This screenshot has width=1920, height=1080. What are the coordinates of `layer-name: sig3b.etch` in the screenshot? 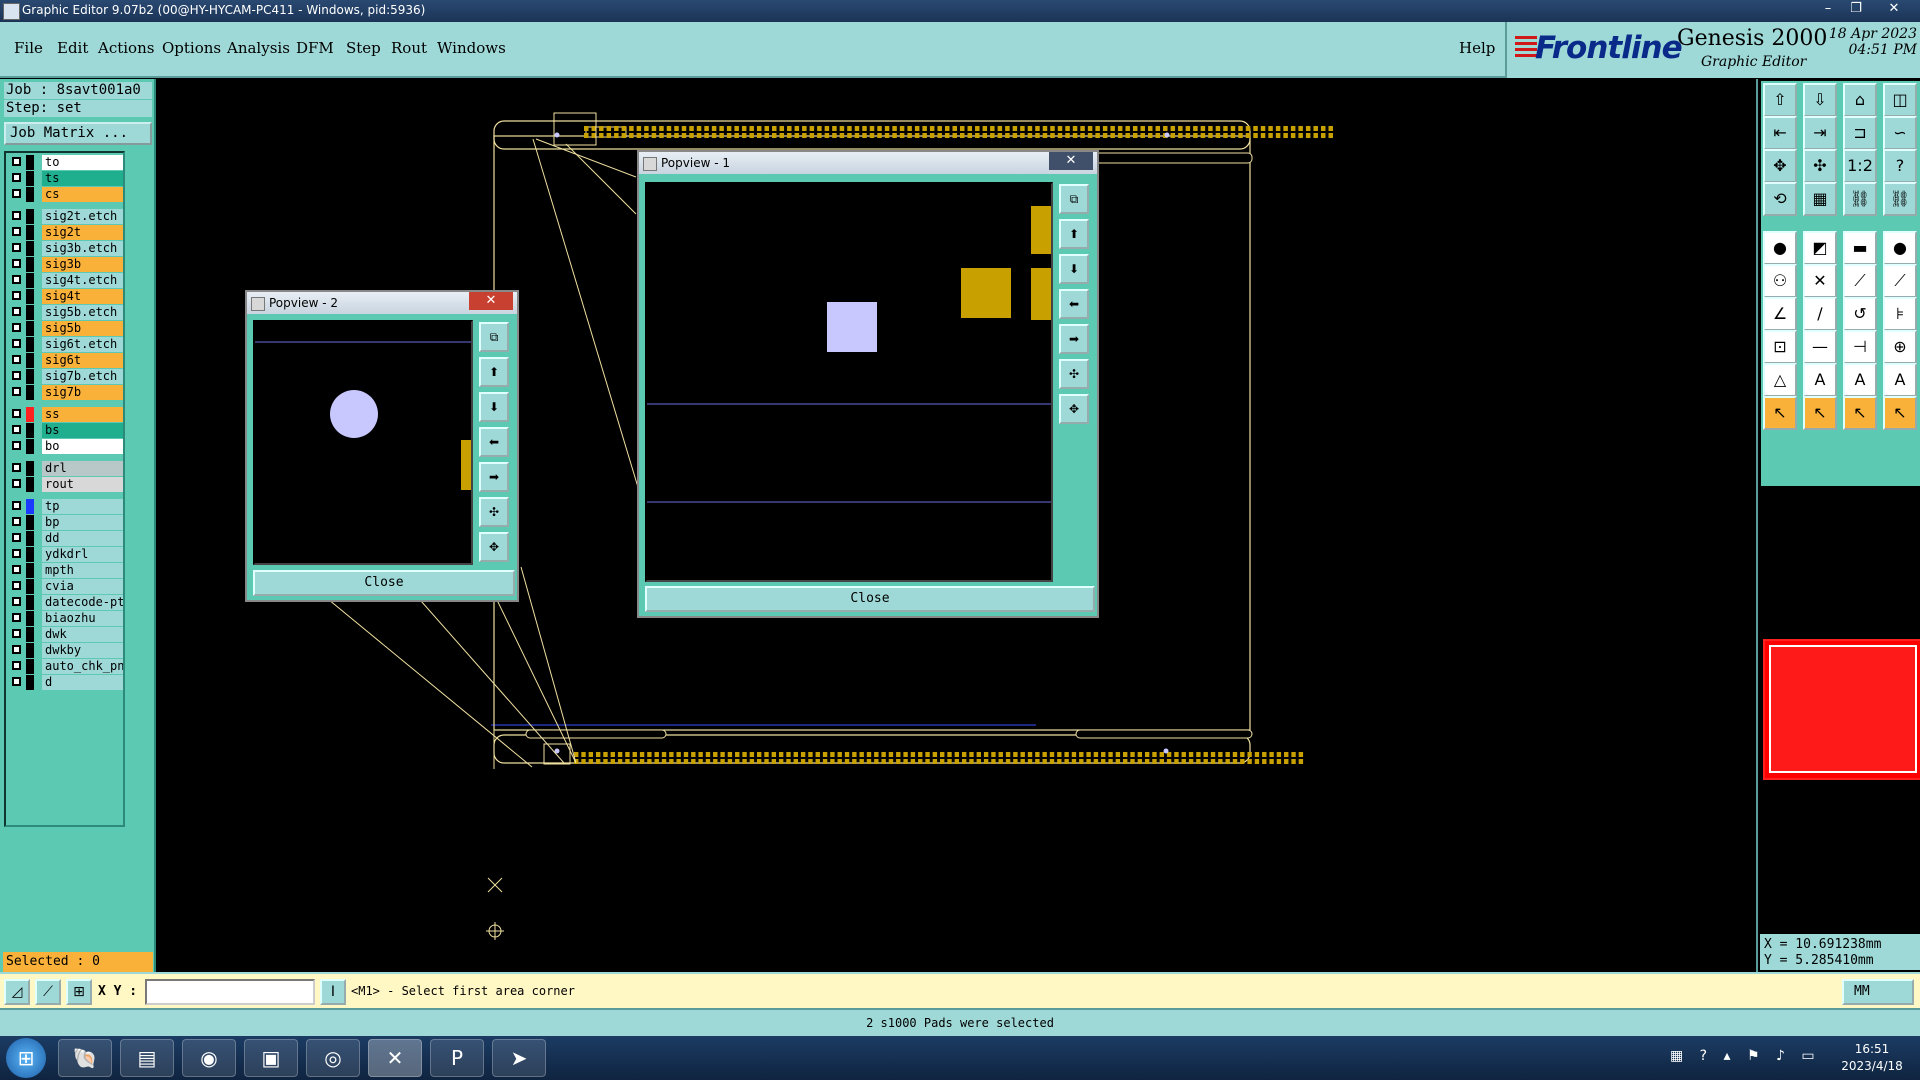 It's located at (82, 248).